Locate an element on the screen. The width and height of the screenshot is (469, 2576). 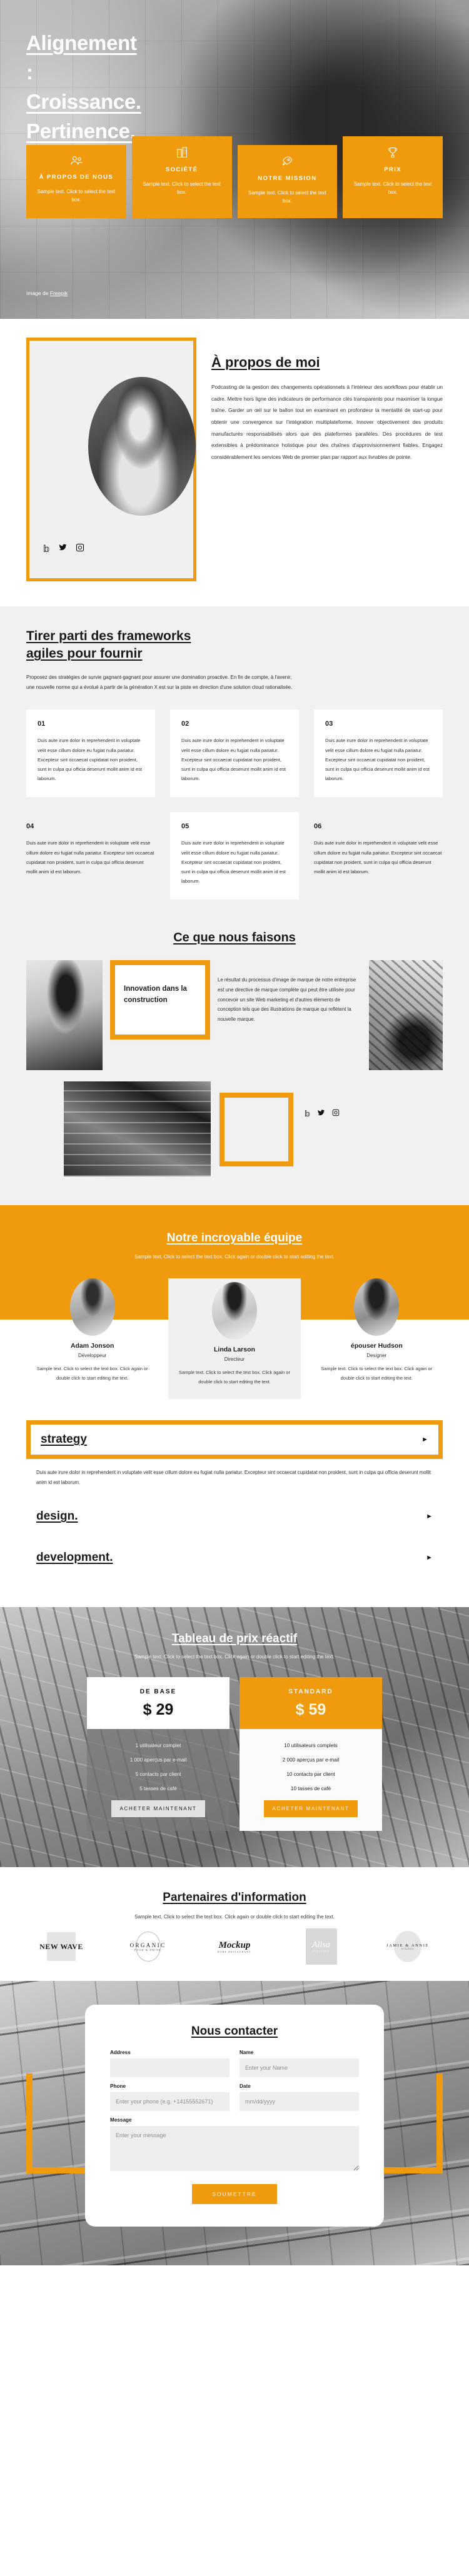
accordion-item-development: development. ► is located at coordinates (234, 1555).